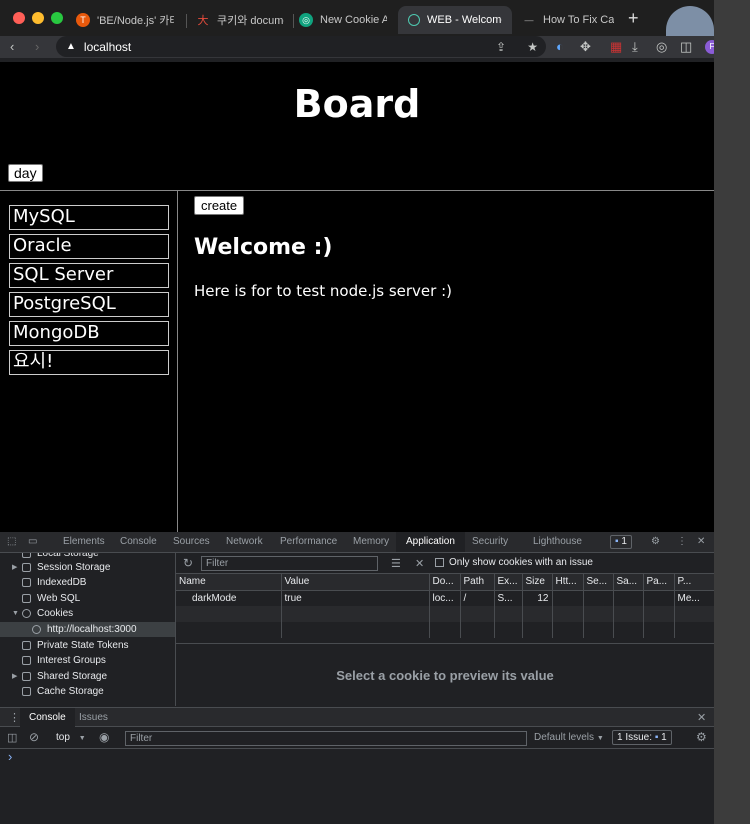  Describe the element at coordinates (532, 47) in the screenshot. I see `bookmark-star-icon: ★` at that location.